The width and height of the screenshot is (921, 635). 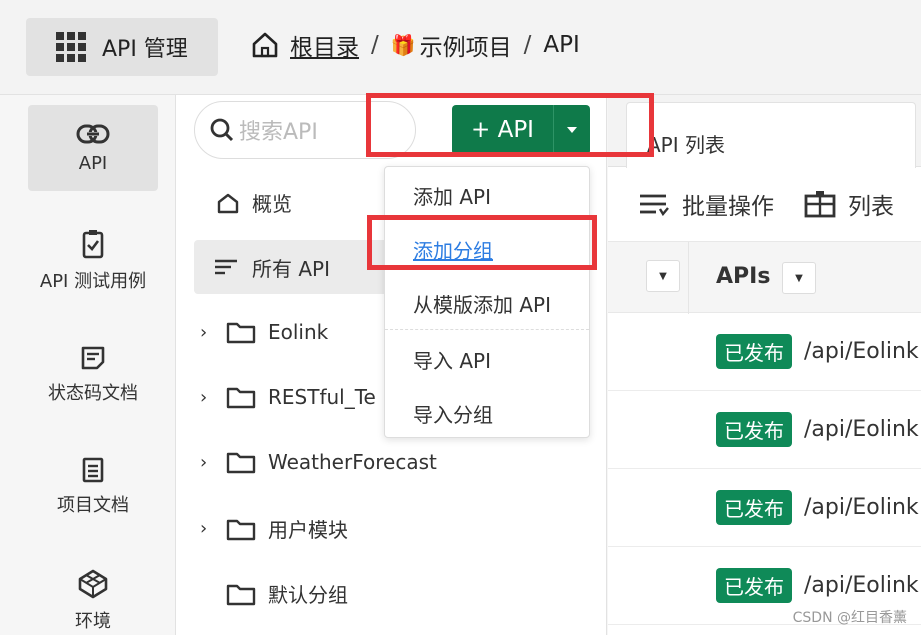 What do you see at coordinates (93, 281) in the screenshot?
I see `nav-label: API 测试用例` at bounding box center [93, 281].